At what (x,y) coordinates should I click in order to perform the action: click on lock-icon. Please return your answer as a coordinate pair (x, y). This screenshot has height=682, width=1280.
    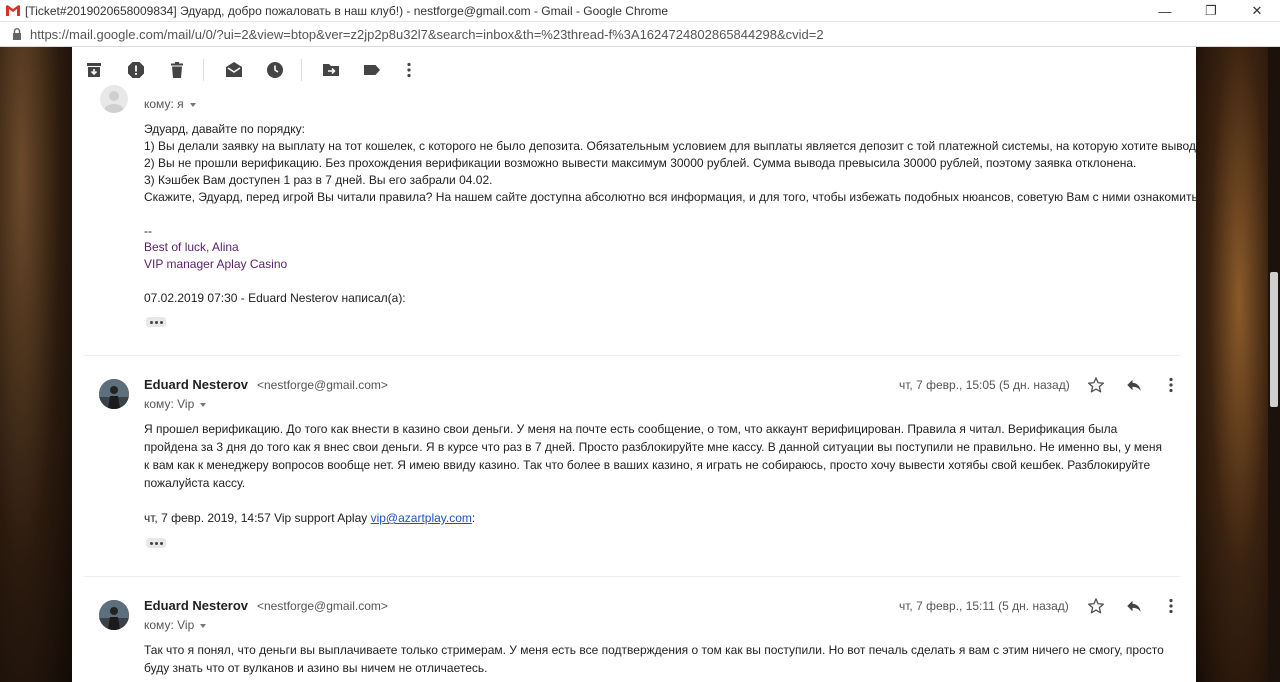
    Looking at the image, I should click on (17, 34).